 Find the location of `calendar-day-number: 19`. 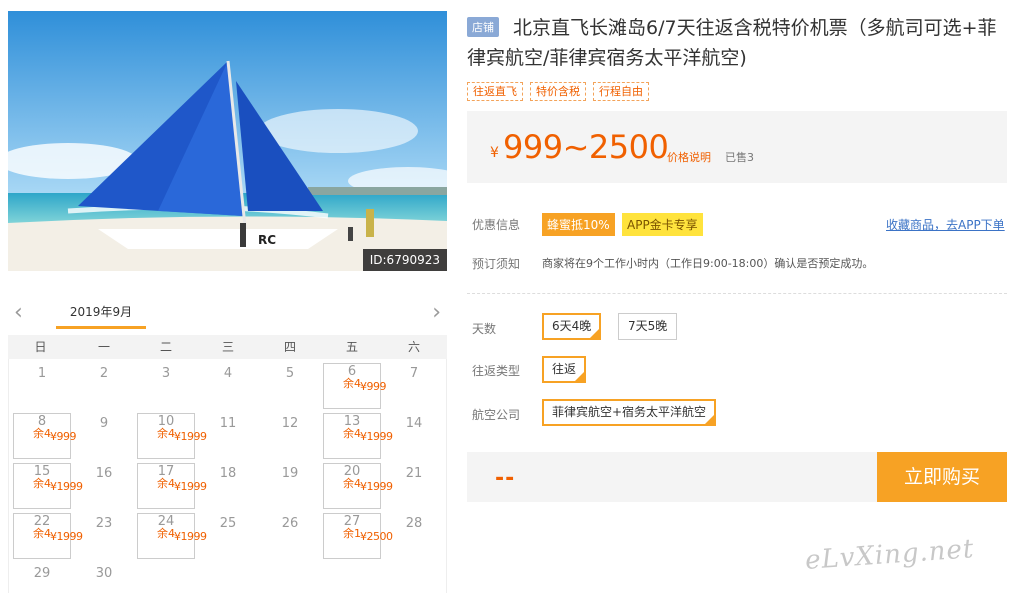

calendar-day-number: 19 is located at coordinates (290, 473).